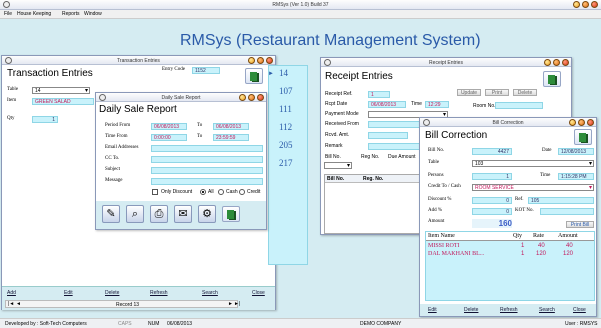  What do you see at coordinates (330, 40) in the screenshot?
I see `banner-title: RMSys (Restaurant Management System)` at bounding box center [330, 40].